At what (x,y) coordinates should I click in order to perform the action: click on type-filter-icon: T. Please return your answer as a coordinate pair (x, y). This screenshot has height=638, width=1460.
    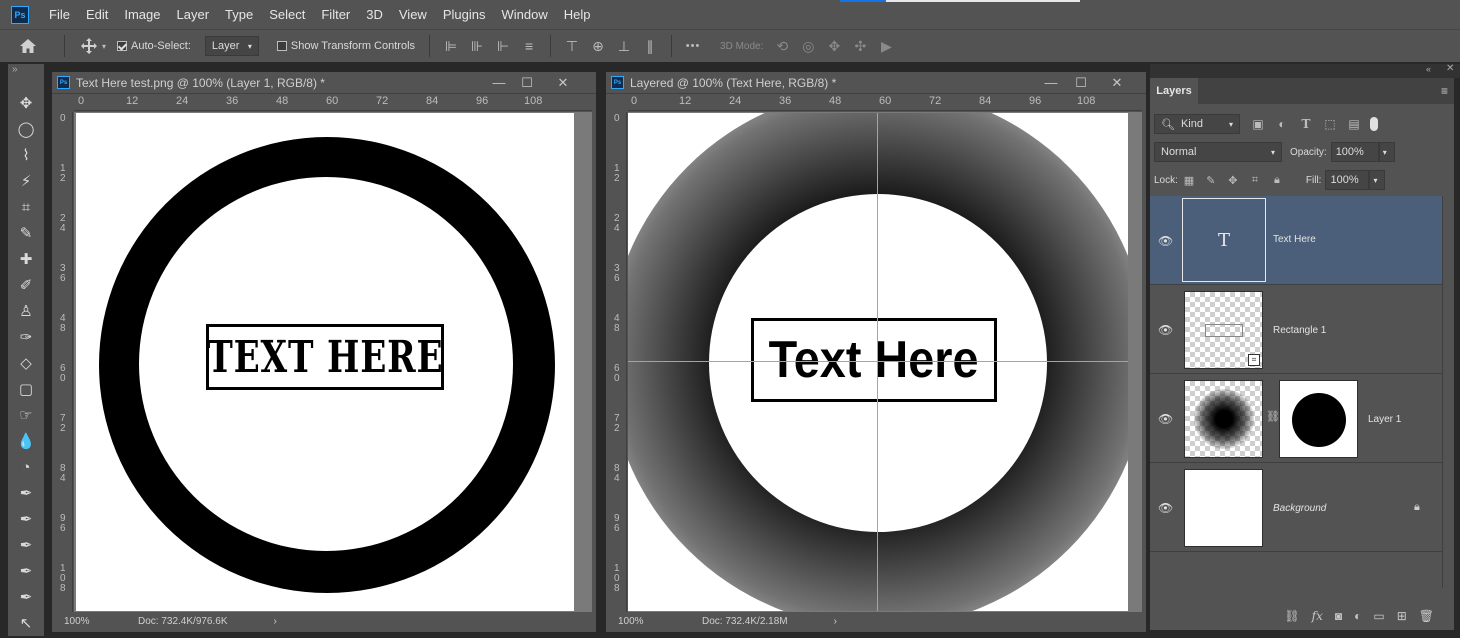
    Looking at the image, I should click on (1306, 124).